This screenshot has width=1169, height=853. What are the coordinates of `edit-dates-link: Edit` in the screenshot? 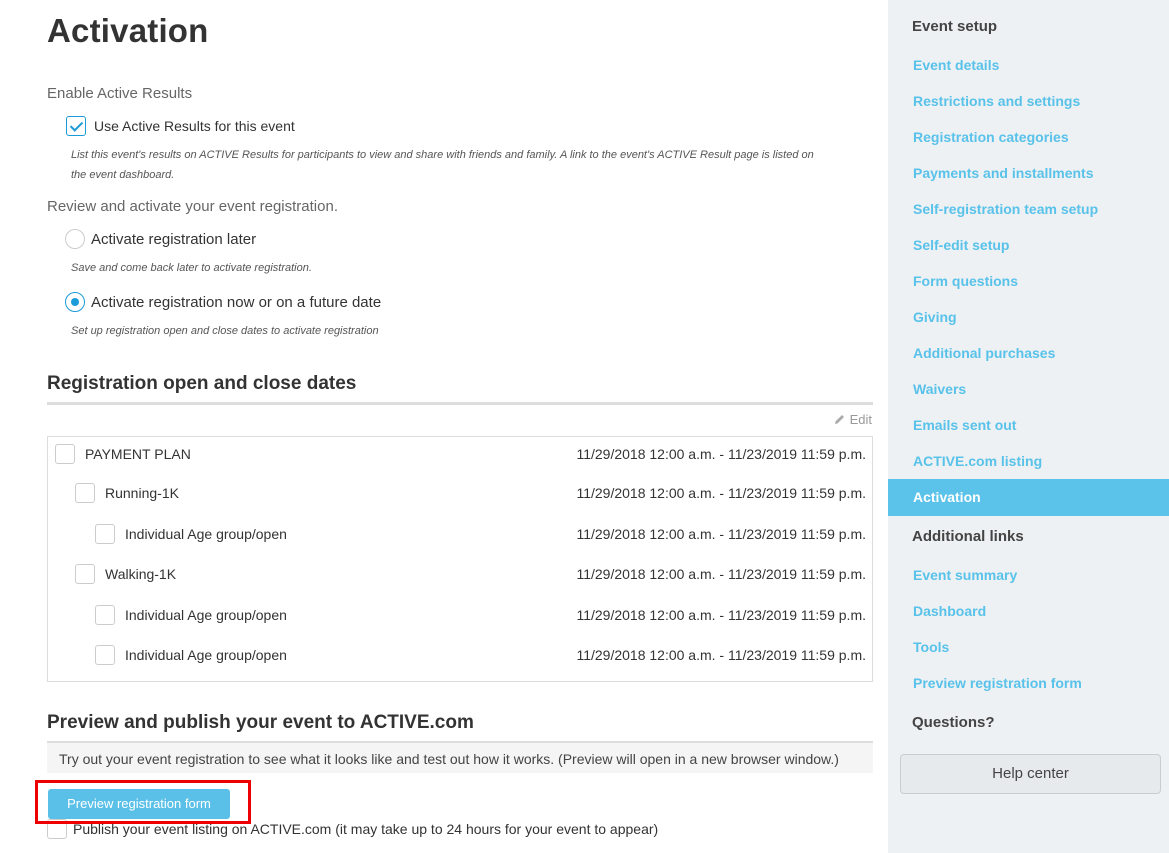 It's located at (852, 419).